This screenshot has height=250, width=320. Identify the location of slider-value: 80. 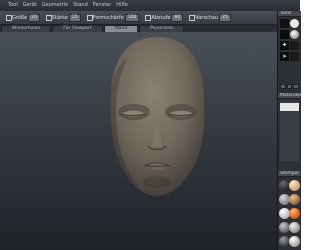
(177, 17).